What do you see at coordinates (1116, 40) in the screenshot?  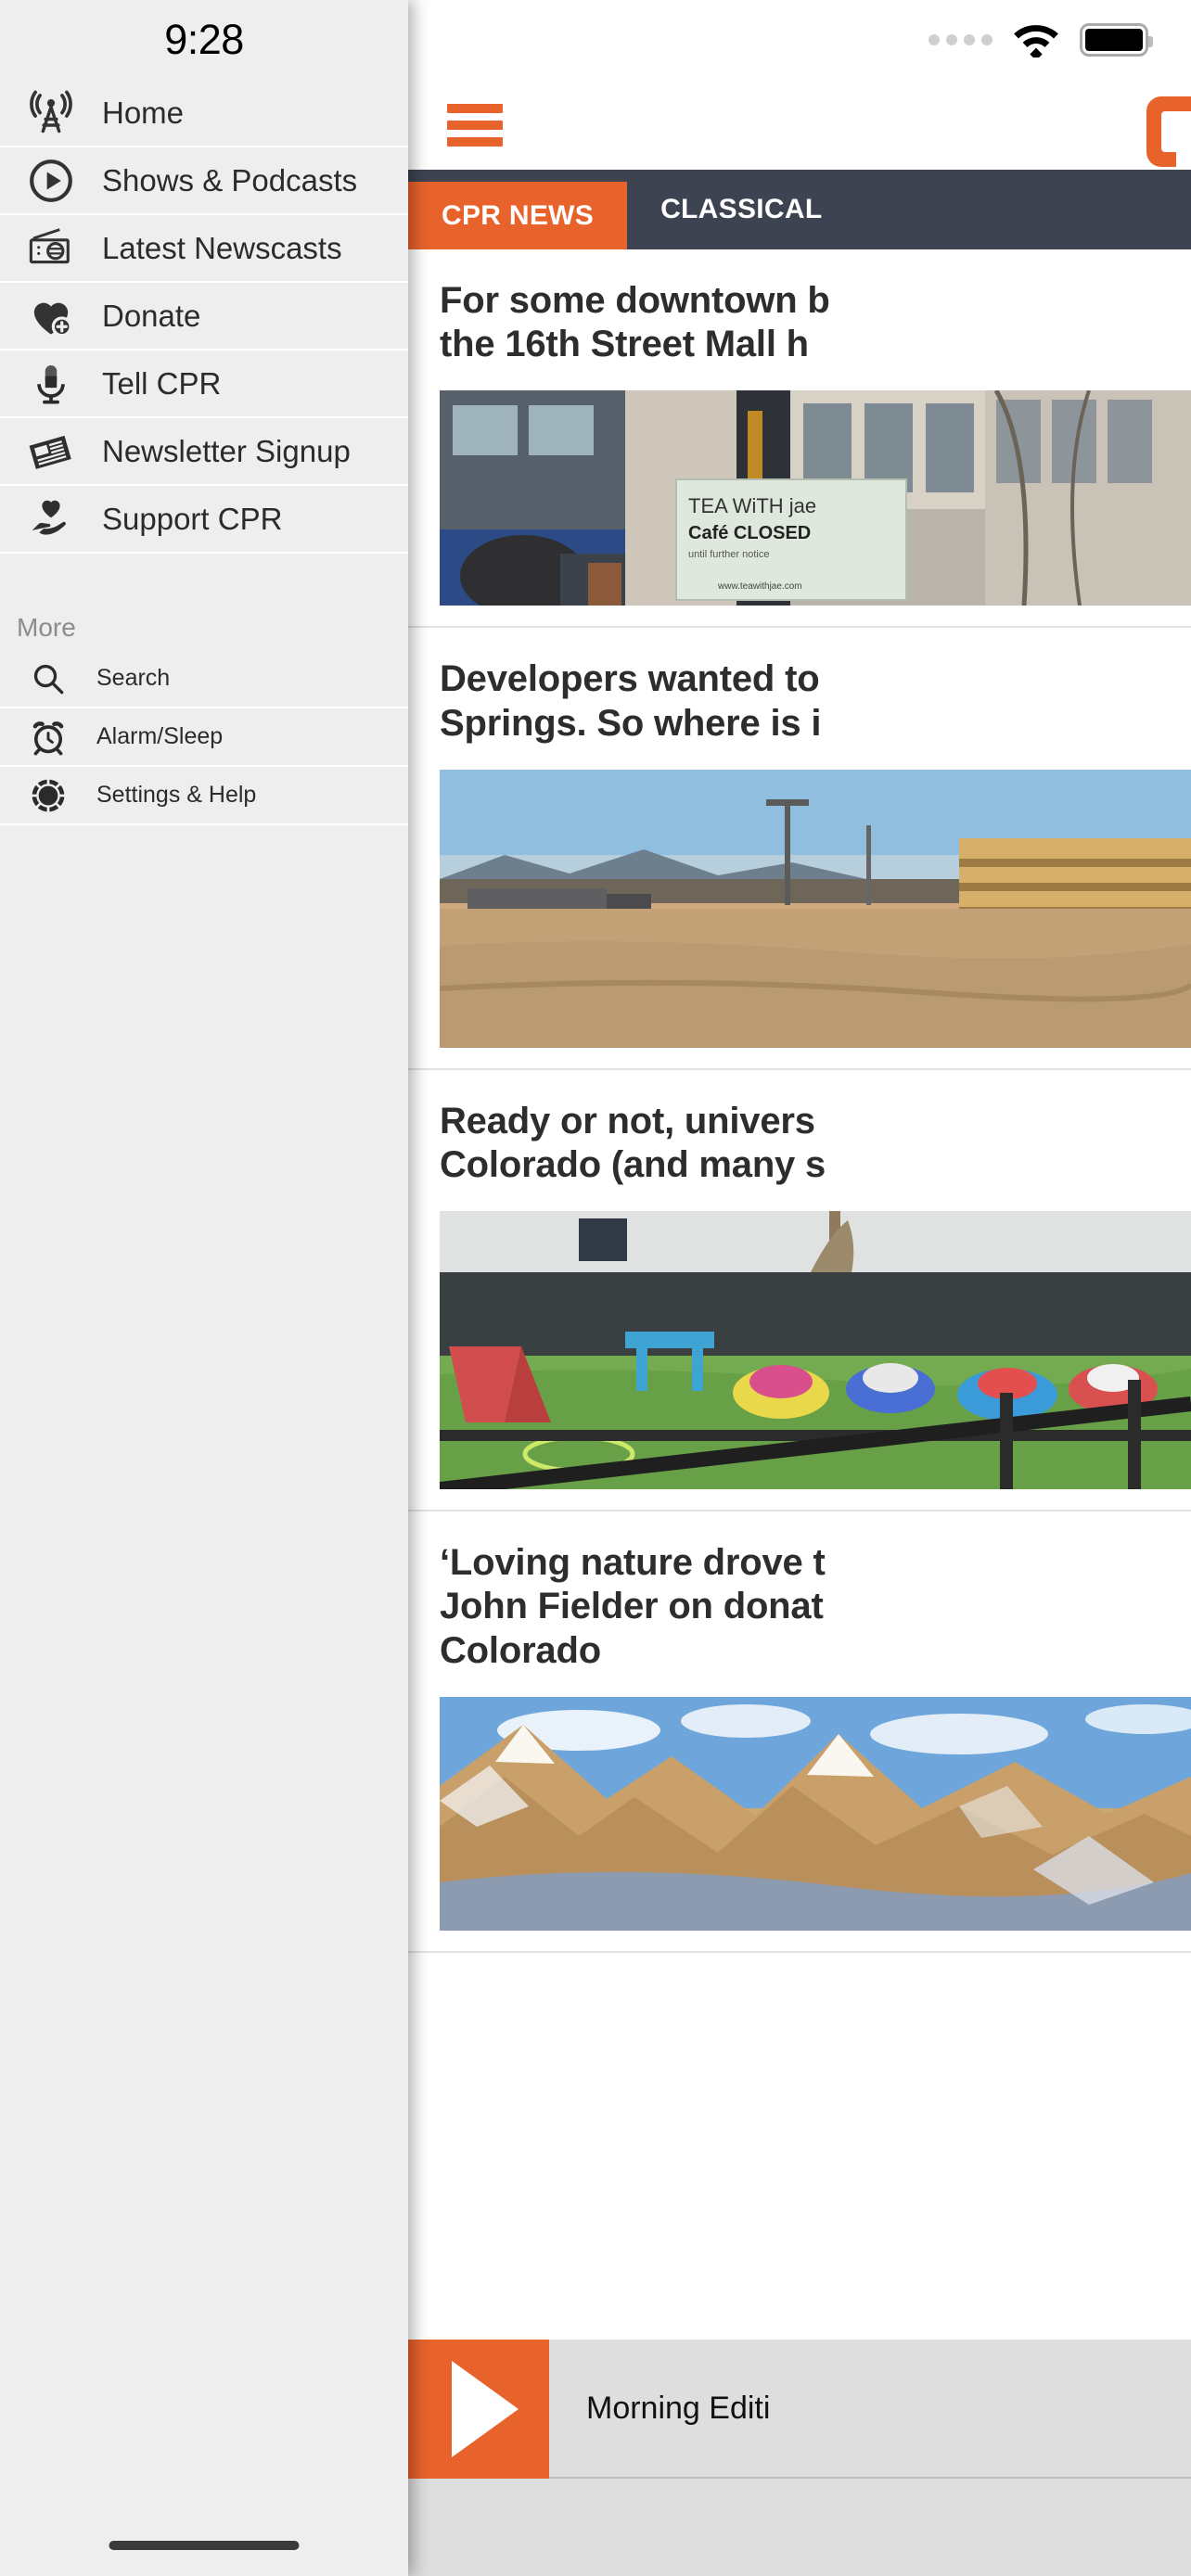 I see `battery-icon` at bounding box center [1116, 40].